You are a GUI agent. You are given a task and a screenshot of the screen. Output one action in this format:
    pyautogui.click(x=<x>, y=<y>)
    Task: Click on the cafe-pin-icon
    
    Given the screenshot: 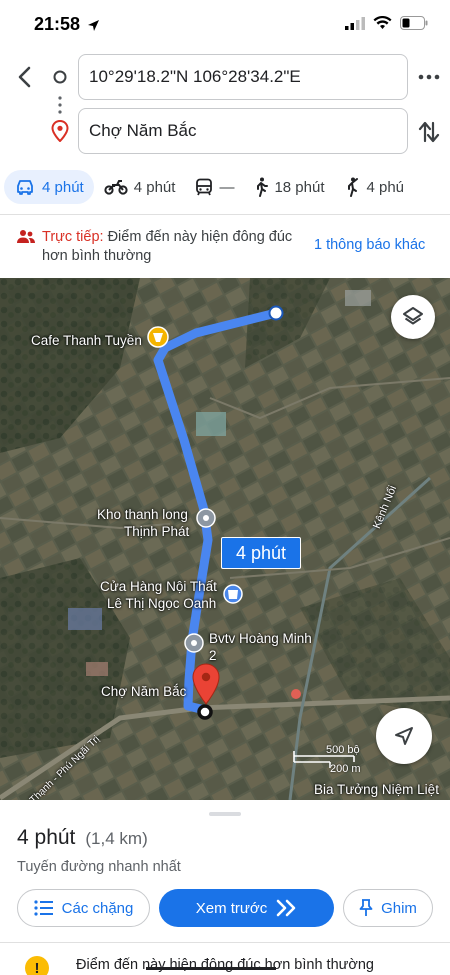 What is the action you would take?
    pyautogui.click(x=158, y=337)
    